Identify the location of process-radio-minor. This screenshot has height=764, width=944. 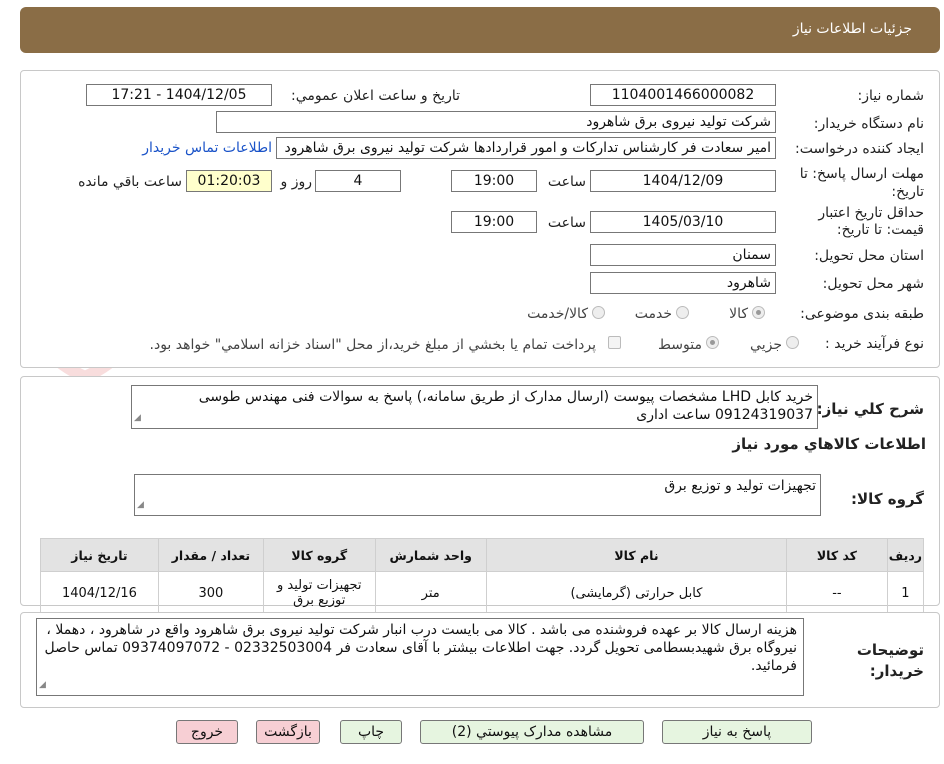
(792, 342).